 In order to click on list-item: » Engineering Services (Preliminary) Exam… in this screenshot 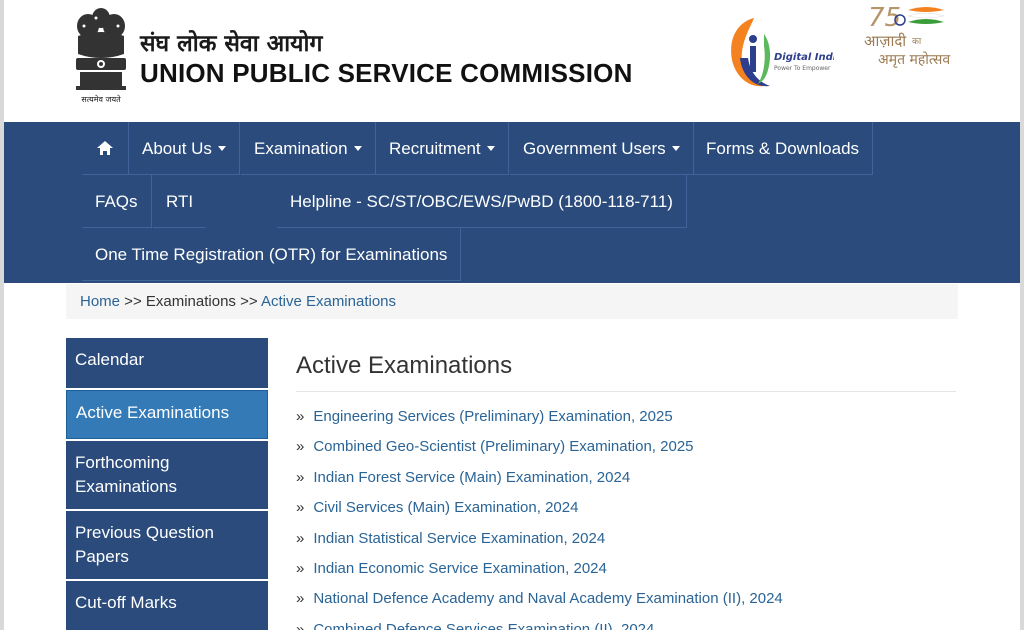, I will do `click(636, 419)`.